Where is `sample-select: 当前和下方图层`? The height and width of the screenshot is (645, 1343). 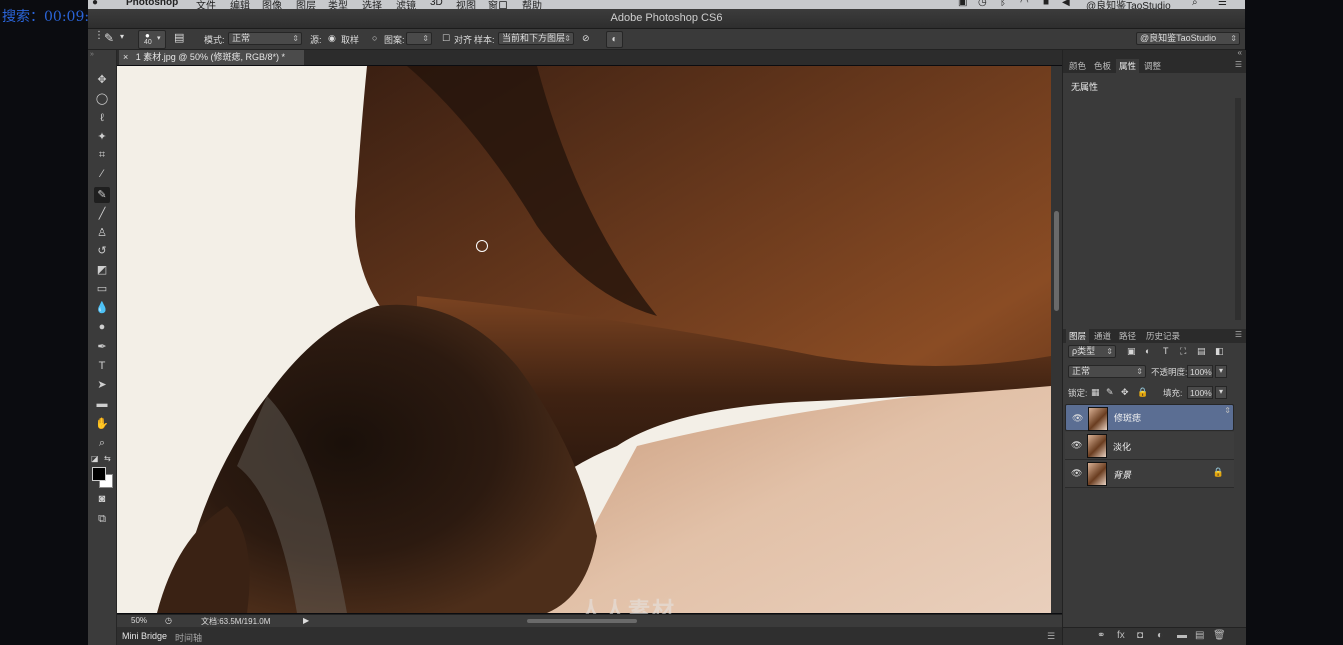 sample-select: 当前和下方图层 is located at coordinates (536, 38).